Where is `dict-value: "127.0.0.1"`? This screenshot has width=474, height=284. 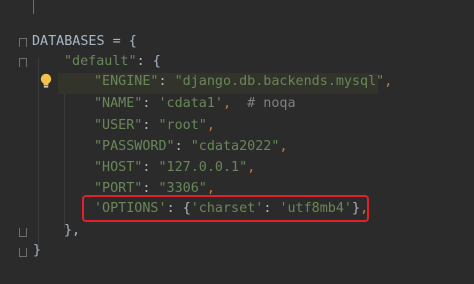
dict-value: "127.0.0.1" is located at coordinates (203, 167).